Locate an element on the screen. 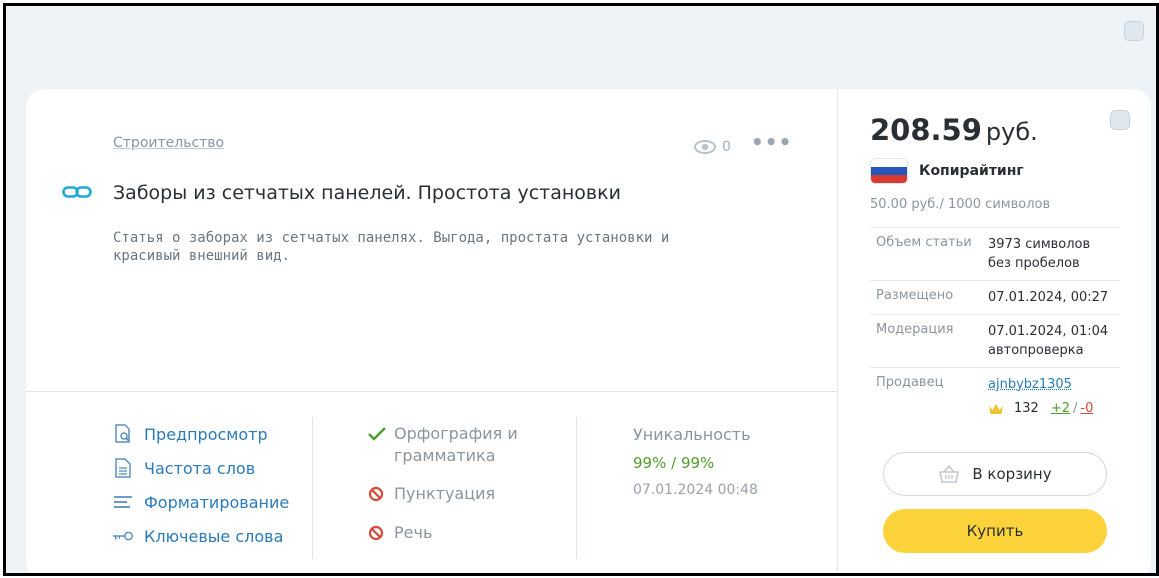  word-frequency-label: Частота слов is located at coordinates (200, 468).